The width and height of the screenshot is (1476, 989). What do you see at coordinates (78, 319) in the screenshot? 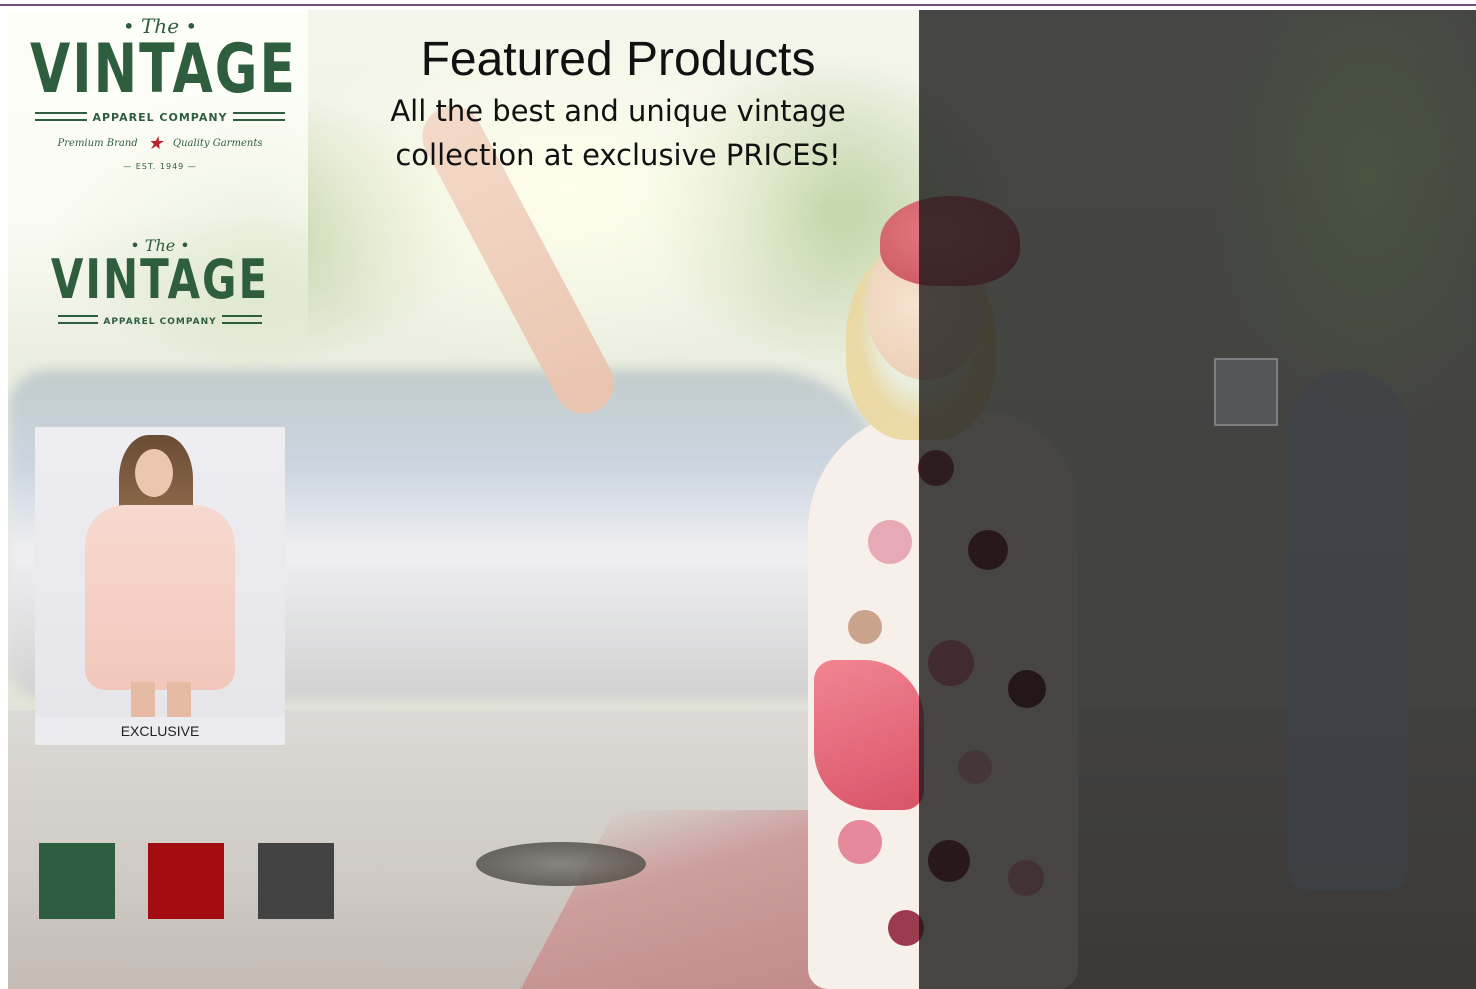
I see `rule-left-secondary` at bounding box center [78, 319].